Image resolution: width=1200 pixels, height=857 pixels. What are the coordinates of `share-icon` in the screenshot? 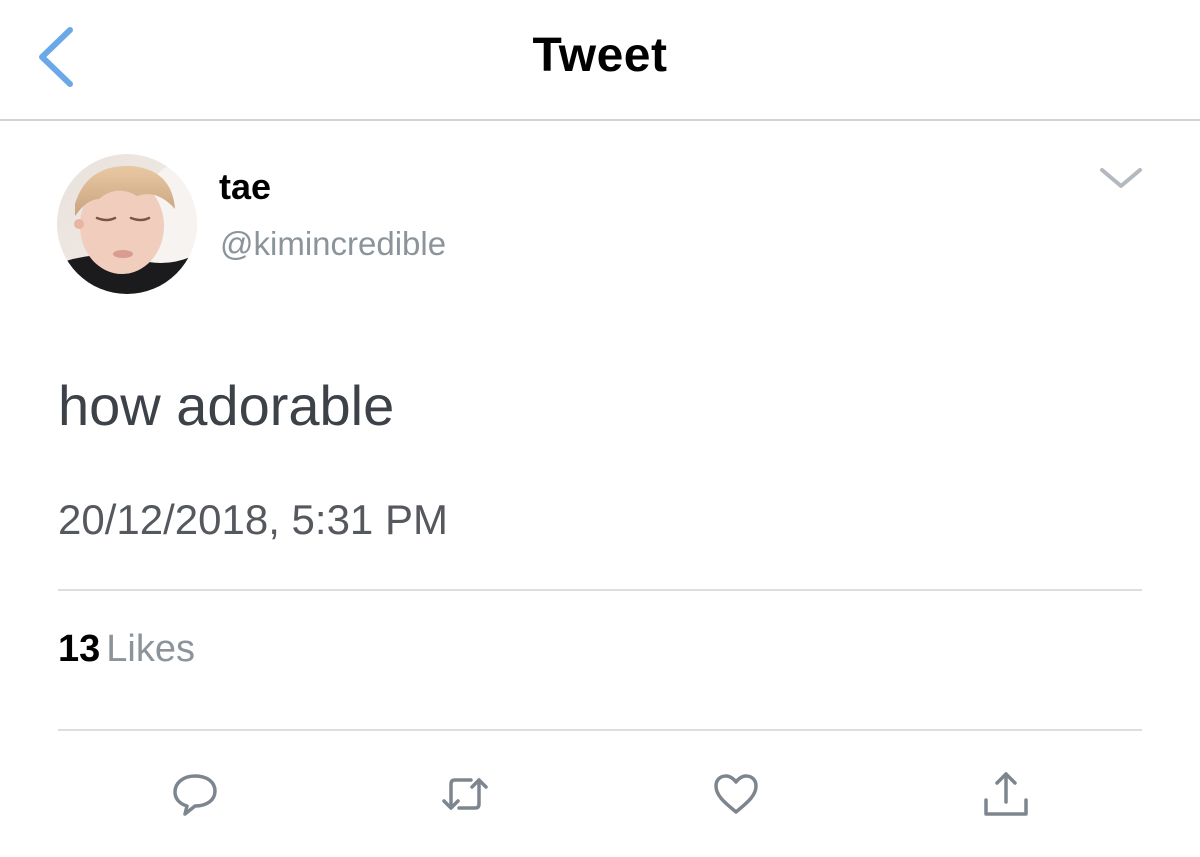 It's located at (1006, 794).